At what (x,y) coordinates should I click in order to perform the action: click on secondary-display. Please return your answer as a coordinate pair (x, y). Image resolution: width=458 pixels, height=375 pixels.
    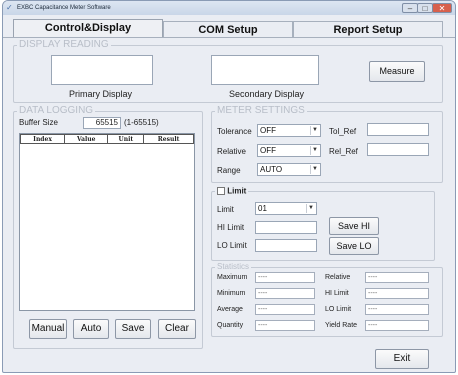
    Looking at the image, I should click on (265, 70).